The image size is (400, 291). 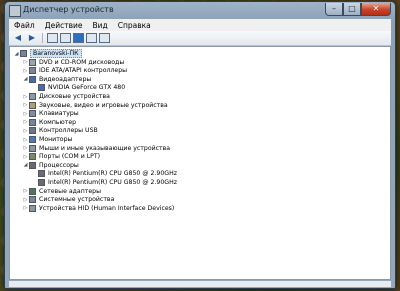 What do you see at coordinates (104, 38) in the screenshot?
I see `scan-hardware-icon` at bounding box center [104, 38].